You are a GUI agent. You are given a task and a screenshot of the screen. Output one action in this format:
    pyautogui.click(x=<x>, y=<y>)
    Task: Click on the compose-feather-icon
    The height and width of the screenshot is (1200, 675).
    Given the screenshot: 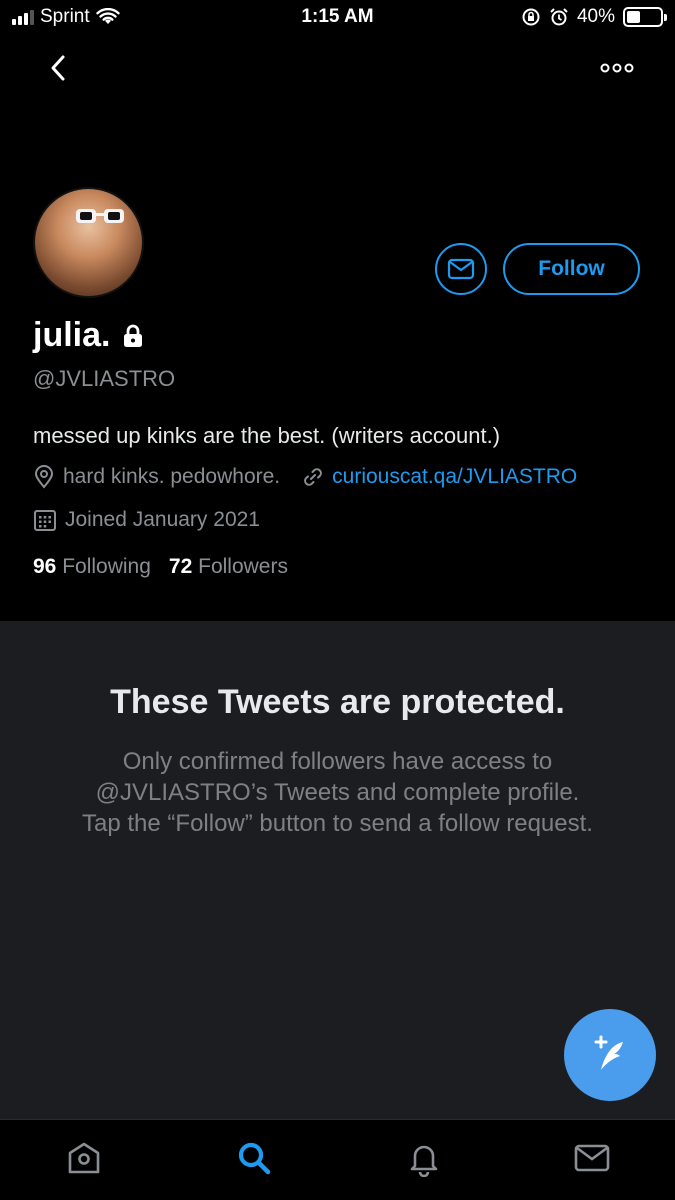 What is the action you would take?
    pyautogui.click(x=608, y=1052)
    